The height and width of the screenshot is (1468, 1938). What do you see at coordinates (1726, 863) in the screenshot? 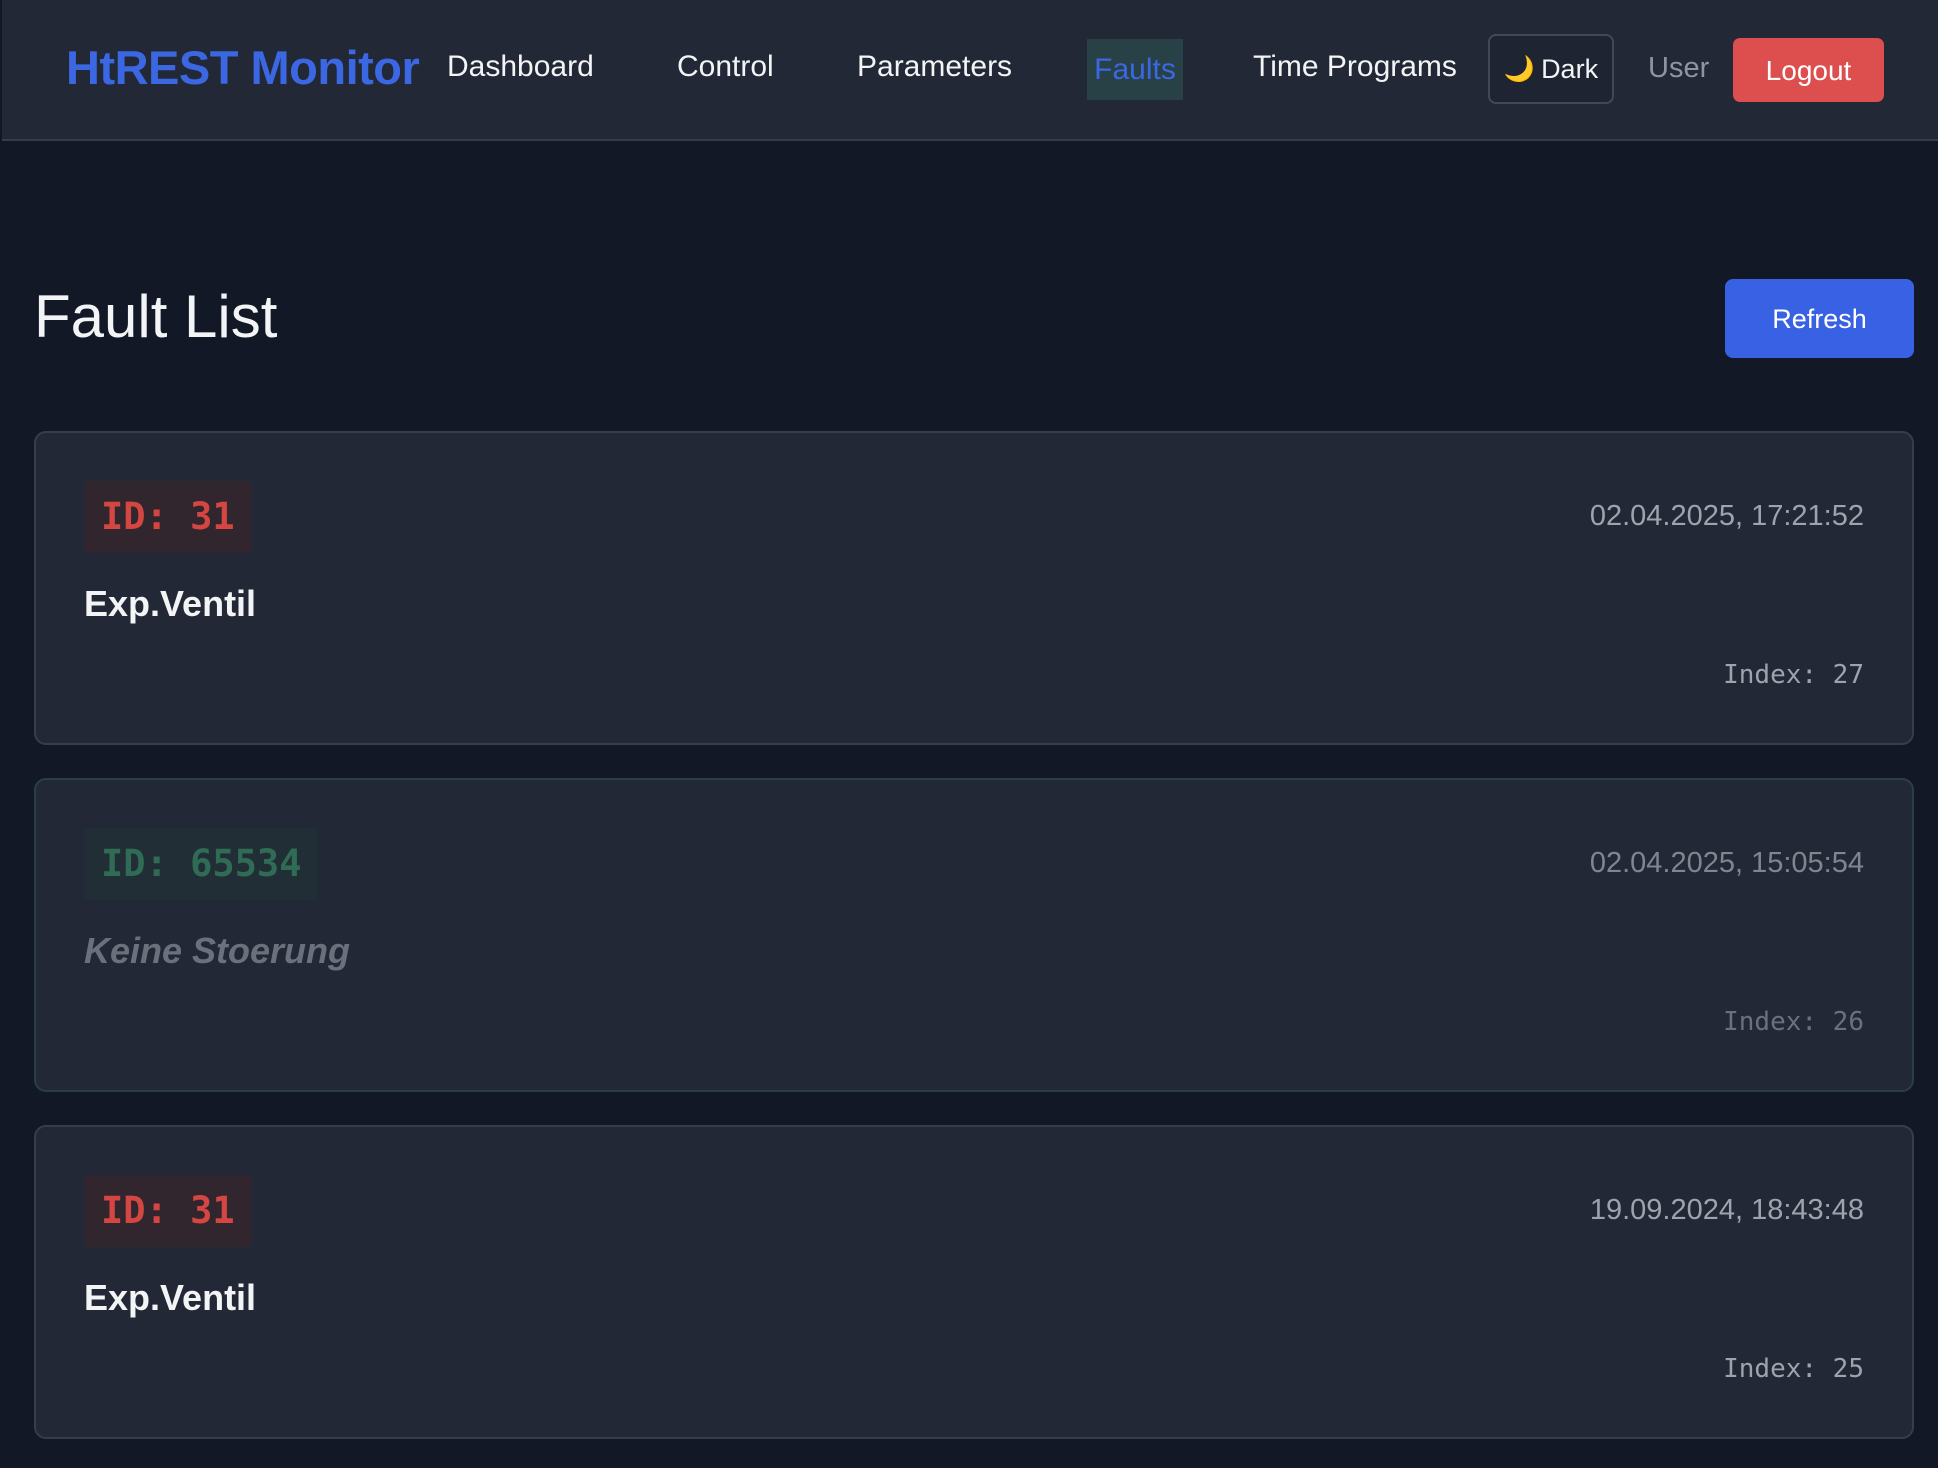
I see `fault-timestamp: 02.04.2025, 15:05:54` at bounding box center [1726, 863].